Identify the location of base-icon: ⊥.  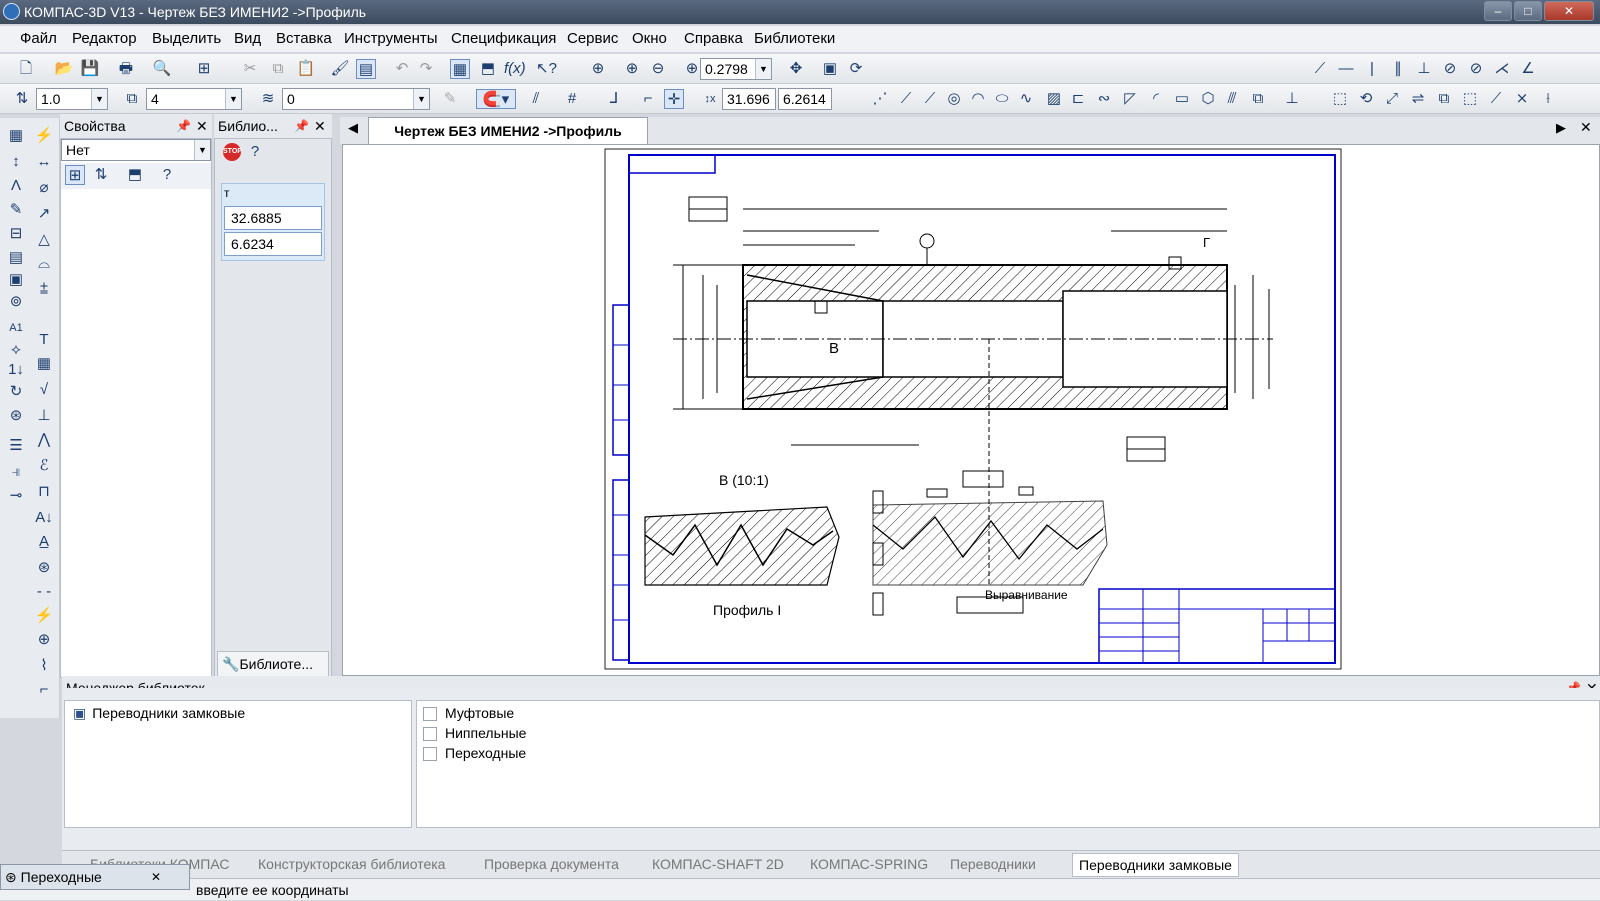
(44, 416).